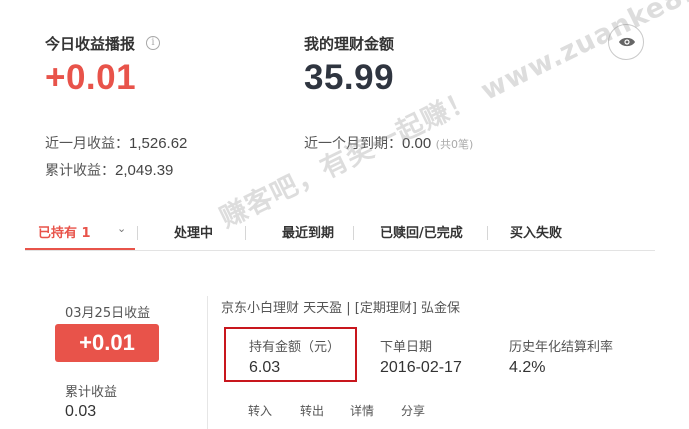  I want to click on tab-due-soon: 最近到期, so click(308, 231).